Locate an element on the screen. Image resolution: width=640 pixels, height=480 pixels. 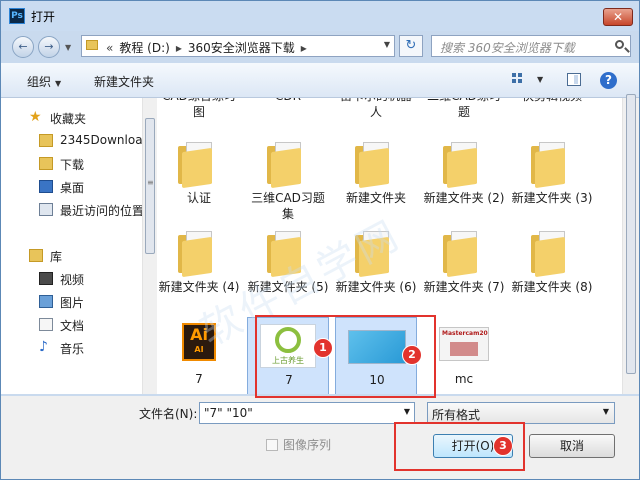
refresh-button: ↻ is located at coordinates (411, 46).